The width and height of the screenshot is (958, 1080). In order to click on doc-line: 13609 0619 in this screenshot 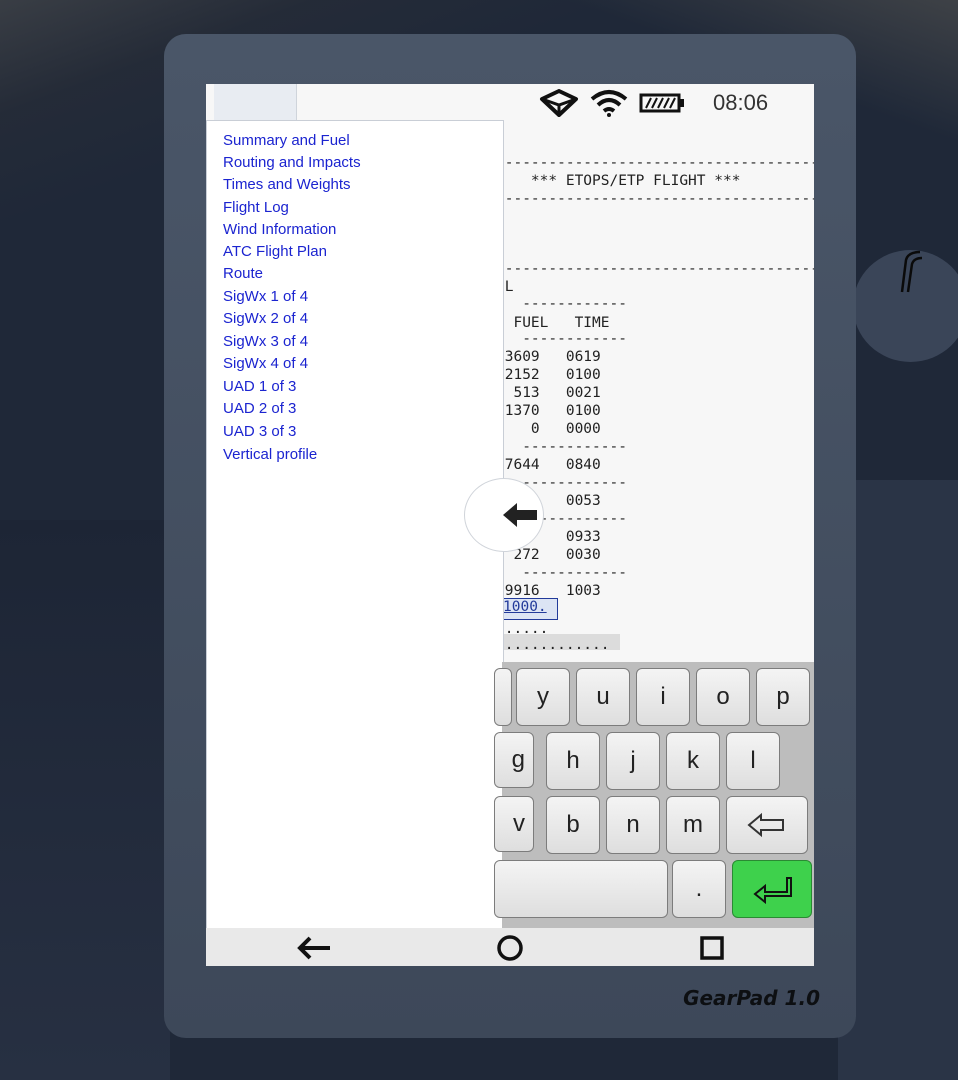, I will do `click(548, 357)`.